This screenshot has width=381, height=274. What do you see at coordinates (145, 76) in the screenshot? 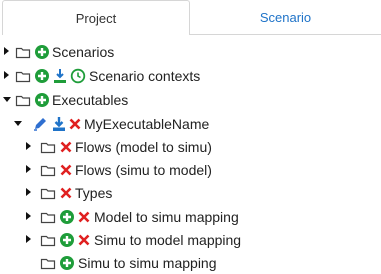
I see `tree-node-label: Scenario contexts` at bounding box center [145, 76].